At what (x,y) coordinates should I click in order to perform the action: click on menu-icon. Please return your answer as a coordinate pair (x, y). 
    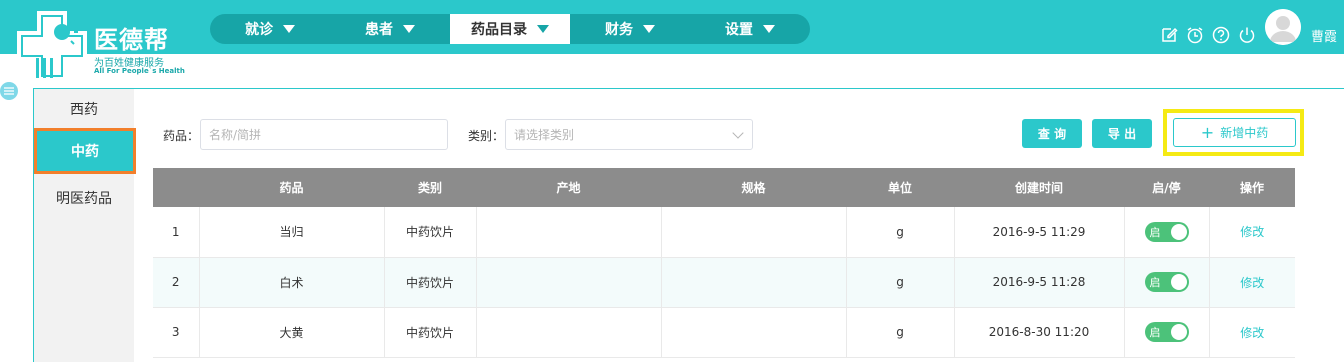
    Looking at the image, I should click on (9, 91).